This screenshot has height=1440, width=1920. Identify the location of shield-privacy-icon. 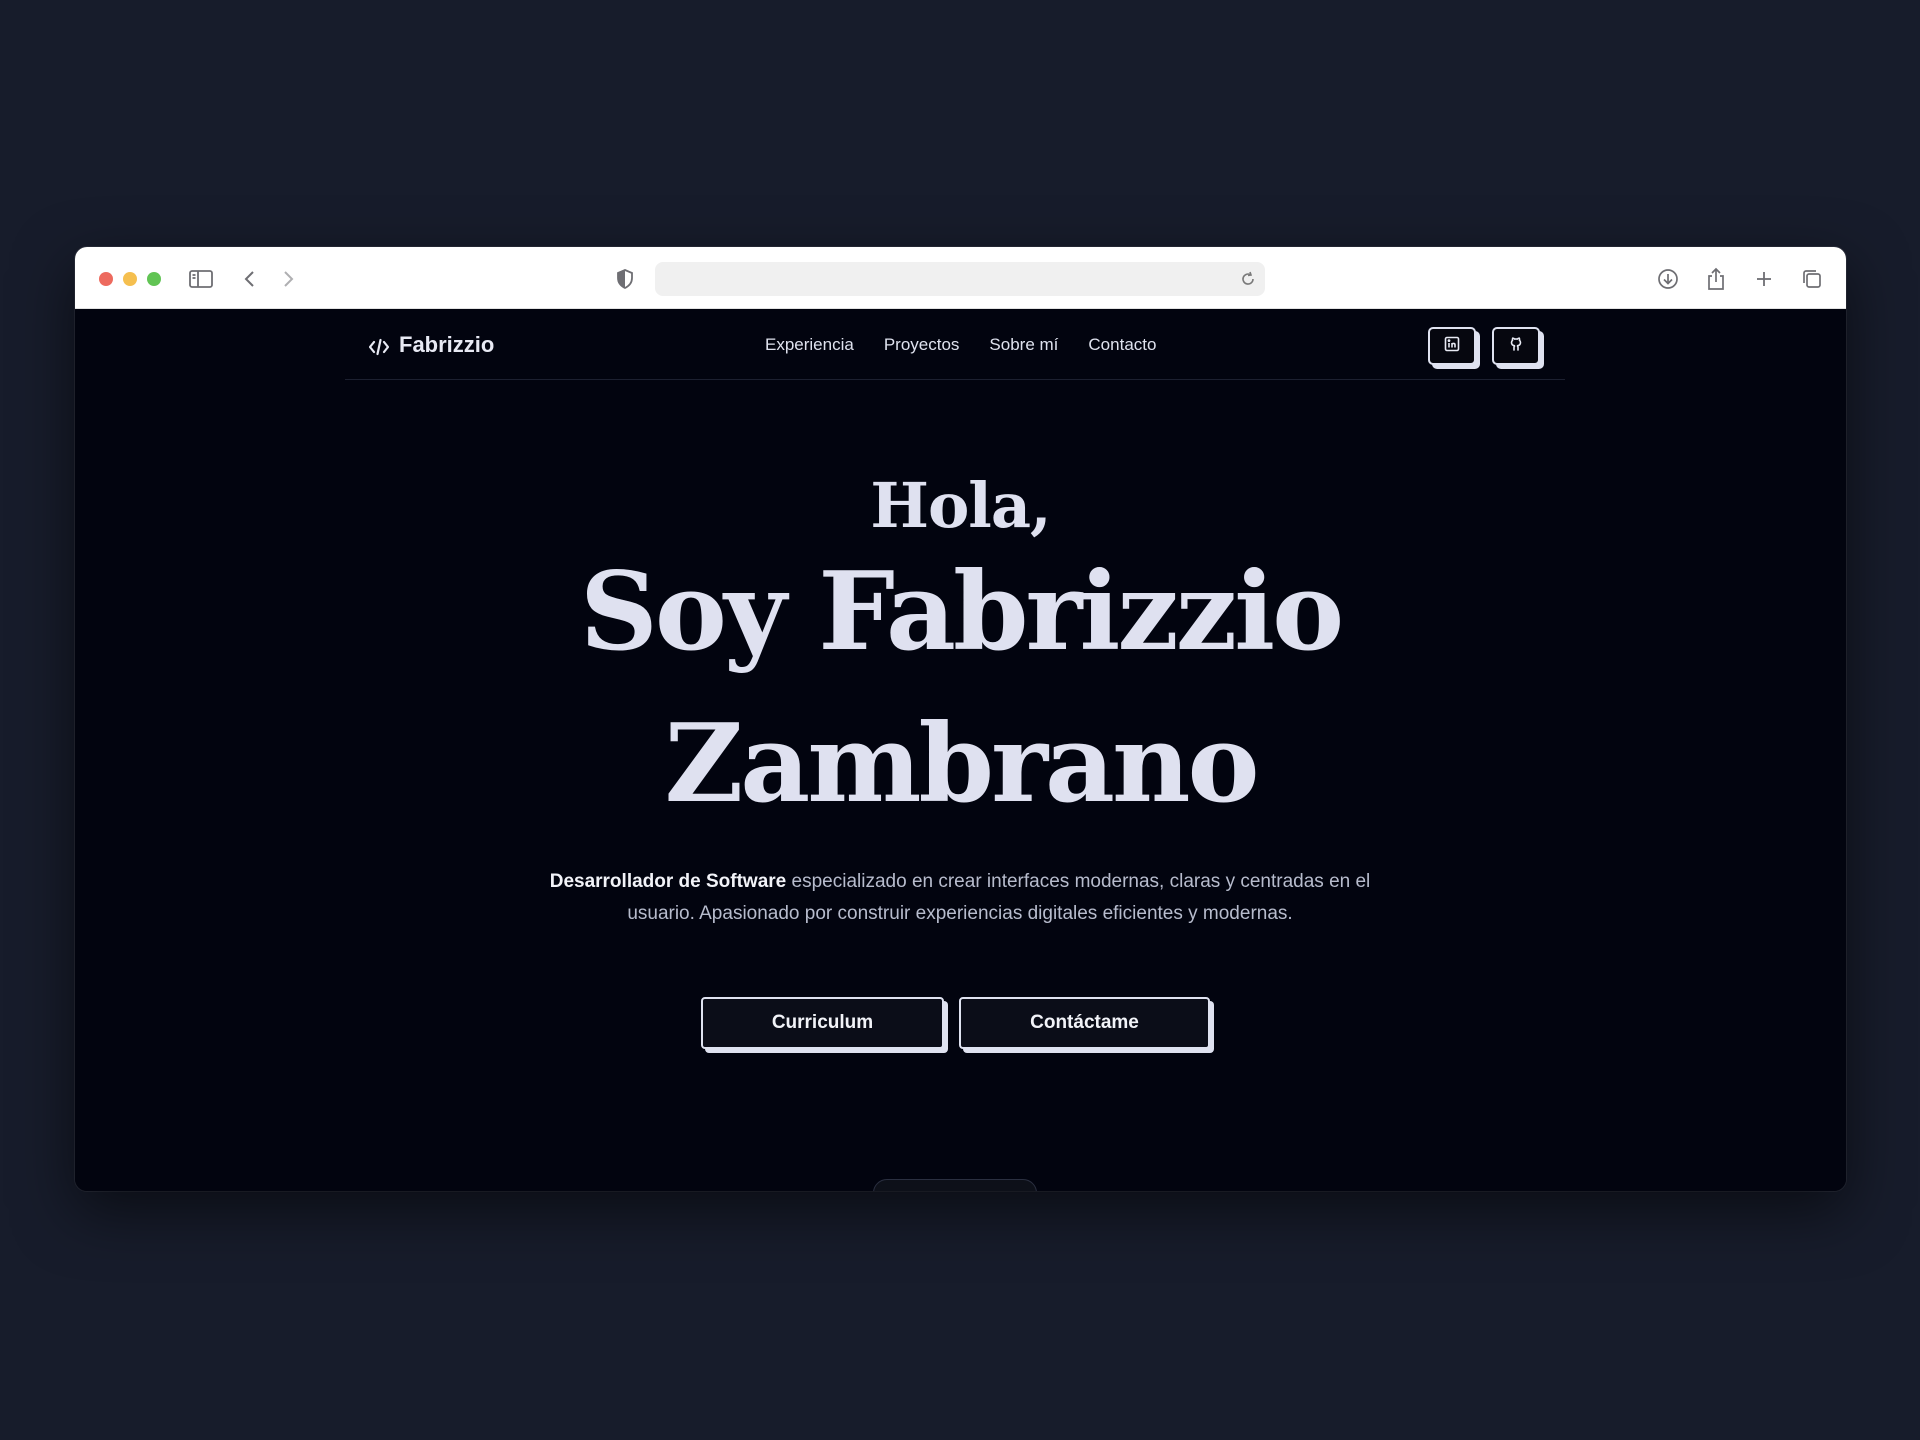
(625, 279).